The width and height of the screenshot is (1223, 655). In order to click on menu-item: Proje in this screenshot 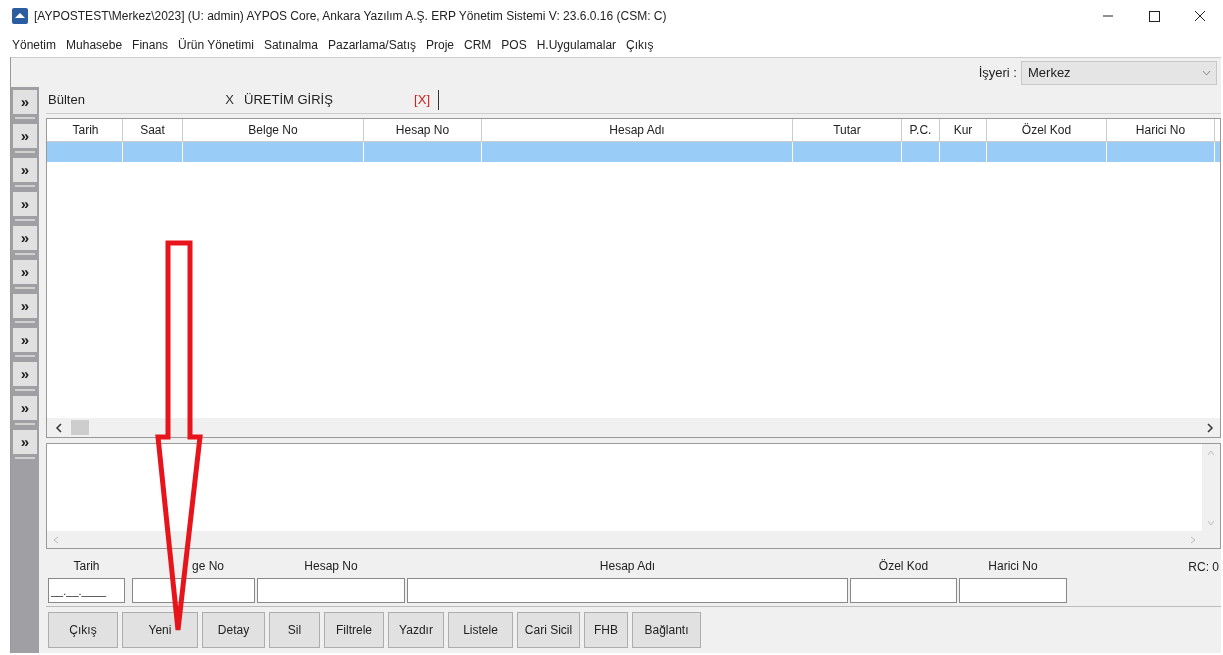, I will do `click(440, 44)`.